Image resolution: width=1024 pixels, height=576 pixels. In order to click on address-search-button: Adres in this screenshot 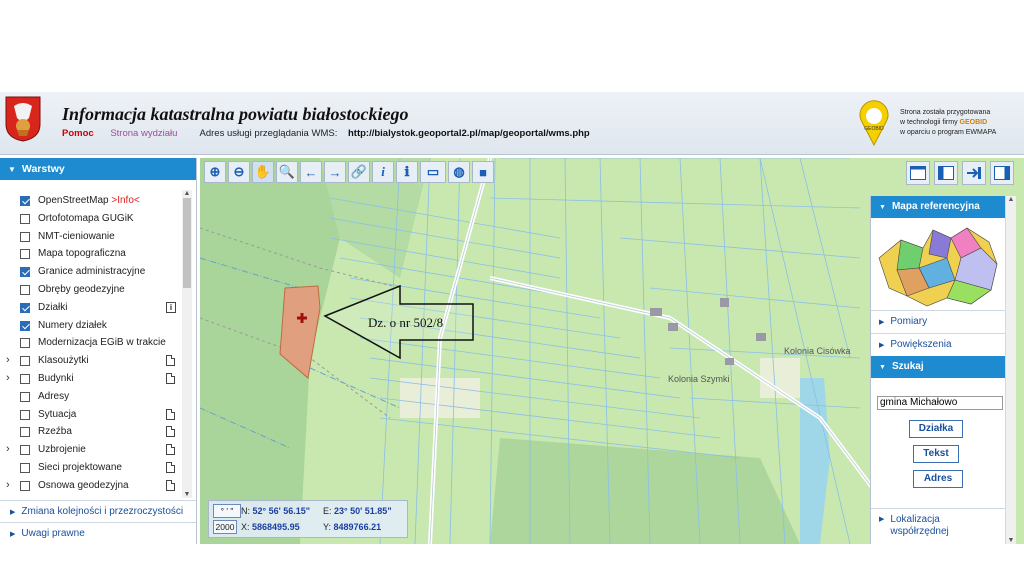, I will do `click(938, 479)`.